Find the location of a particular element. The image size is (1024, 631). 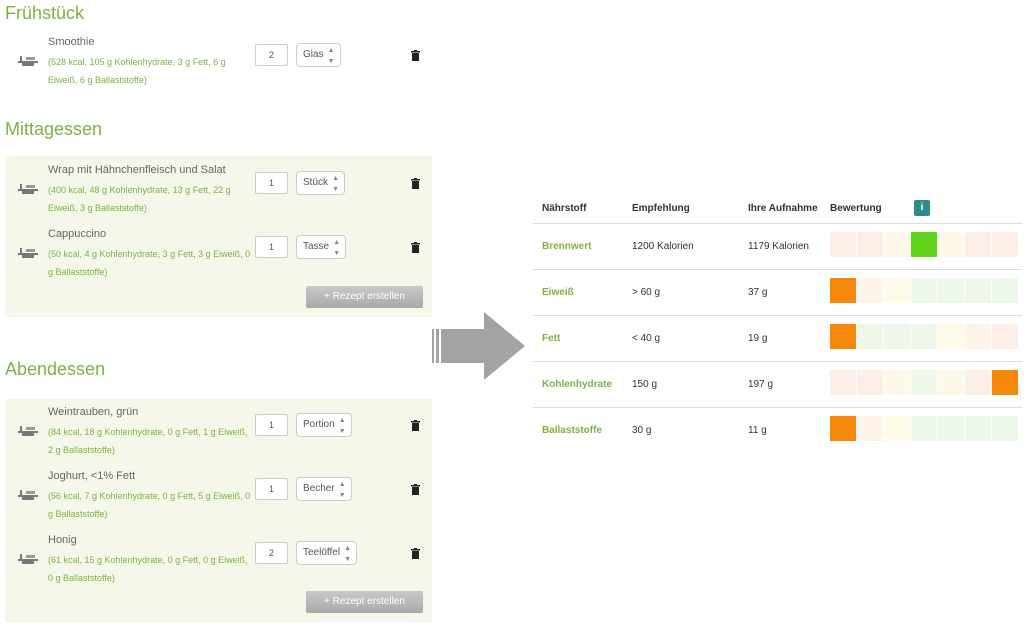

recommendation-value: 30 g is located at coordinates (642, 430).